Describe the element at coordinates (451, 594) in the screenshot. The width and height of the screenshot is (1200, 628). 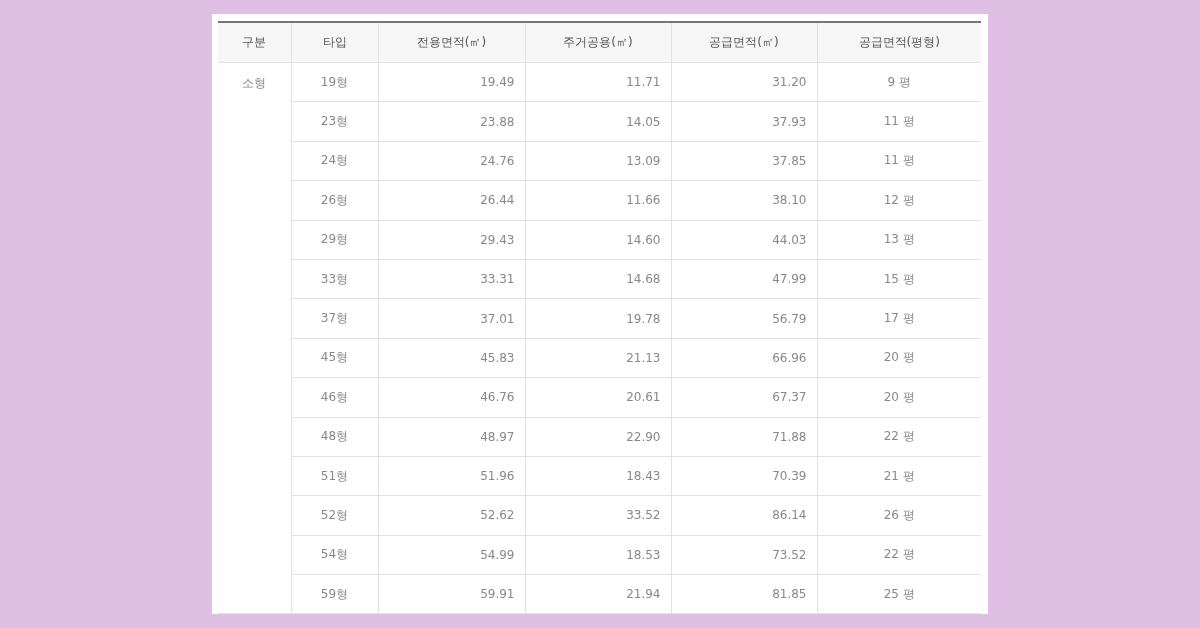
I see `table-cell: 59.91` at that location.